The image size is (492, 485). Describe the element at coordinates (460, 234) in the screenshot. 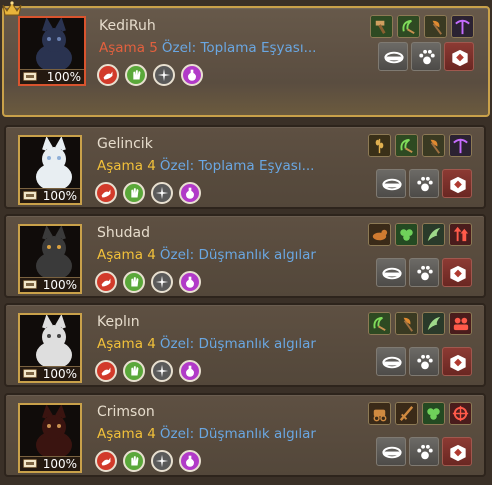

I see `arrow-up-icon` at that location.